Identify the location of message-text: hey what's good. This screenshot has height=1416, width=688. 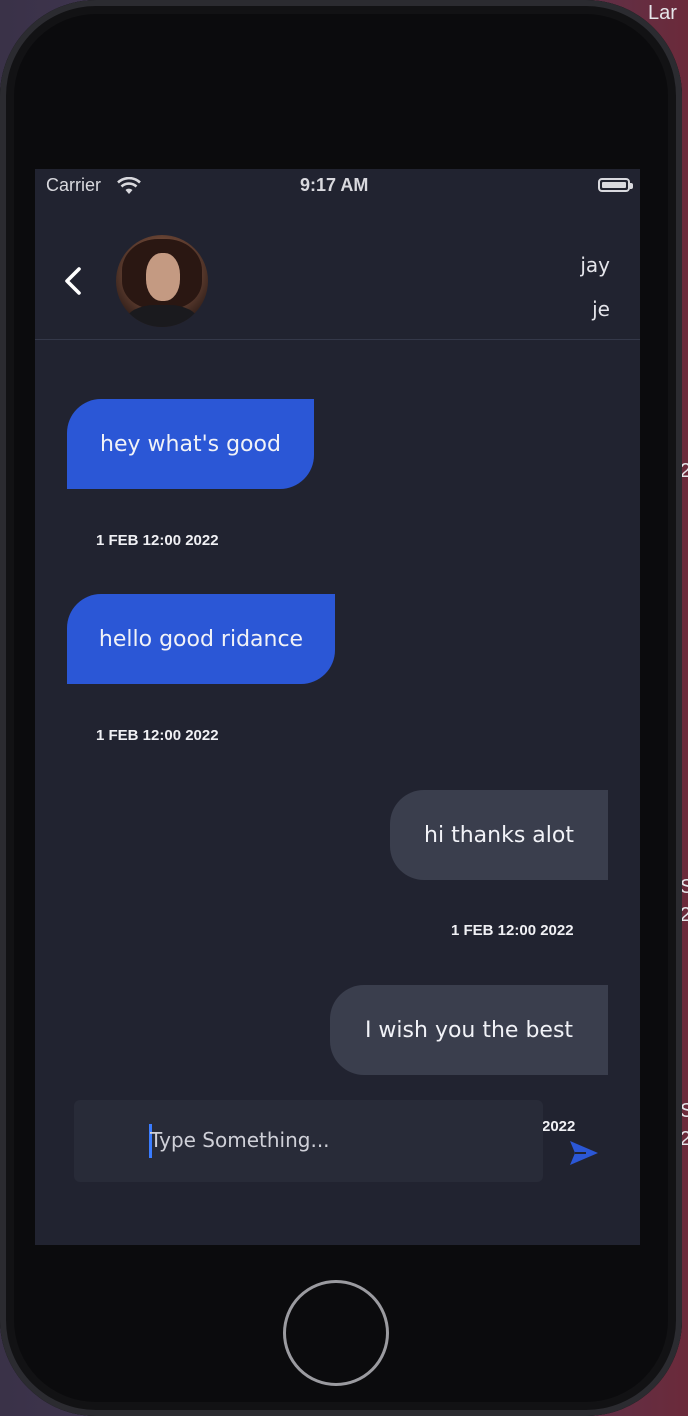
(190, 444).